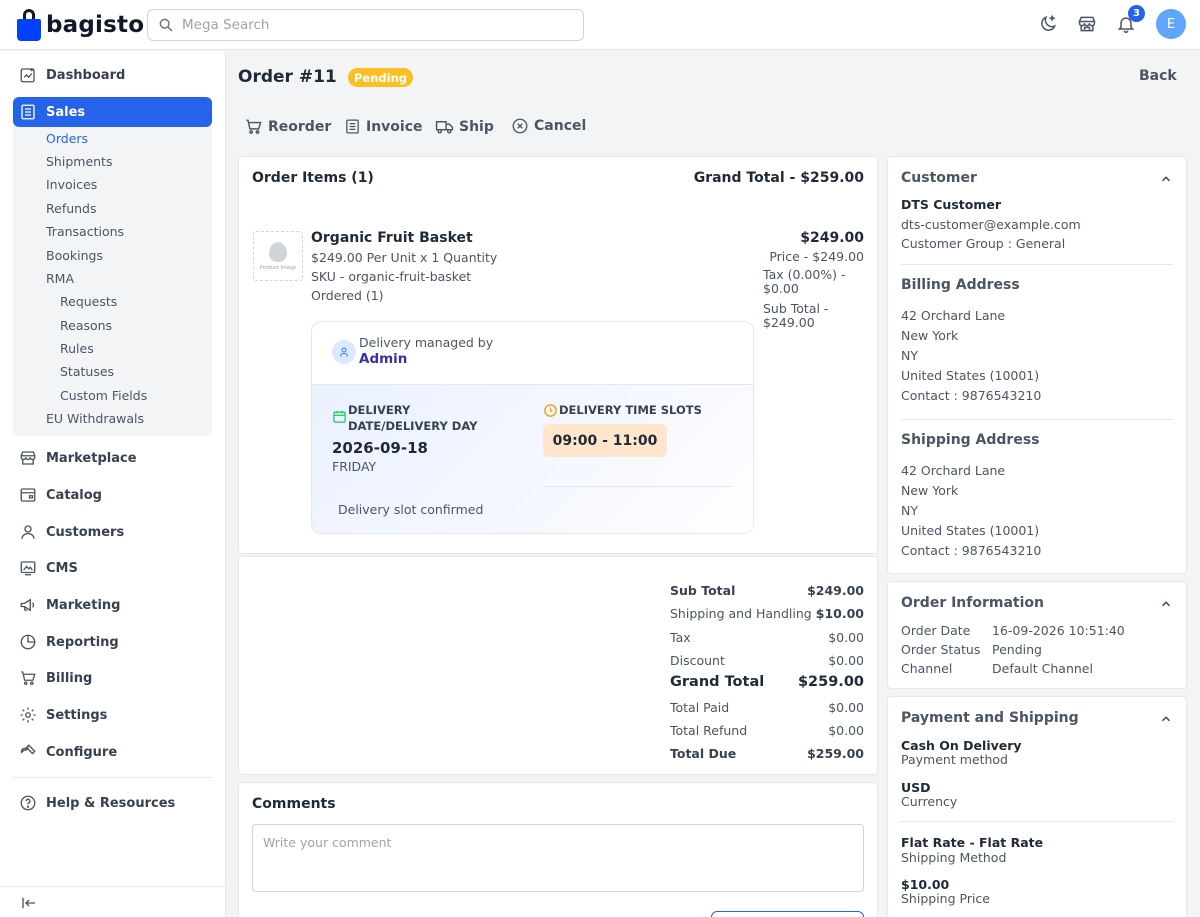 Image resolution: width=1200 pixels, height=917 pixels. I want to click on invoice-icon, so click(352, 126).